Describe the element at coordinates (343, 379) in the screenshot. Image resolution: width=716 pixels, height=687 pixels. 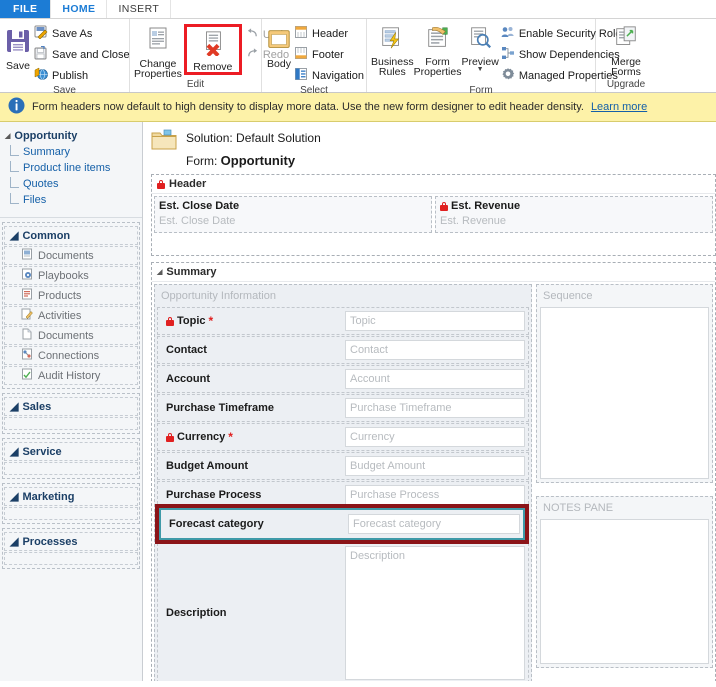
I see `form-field-account: Account Account` at that location.